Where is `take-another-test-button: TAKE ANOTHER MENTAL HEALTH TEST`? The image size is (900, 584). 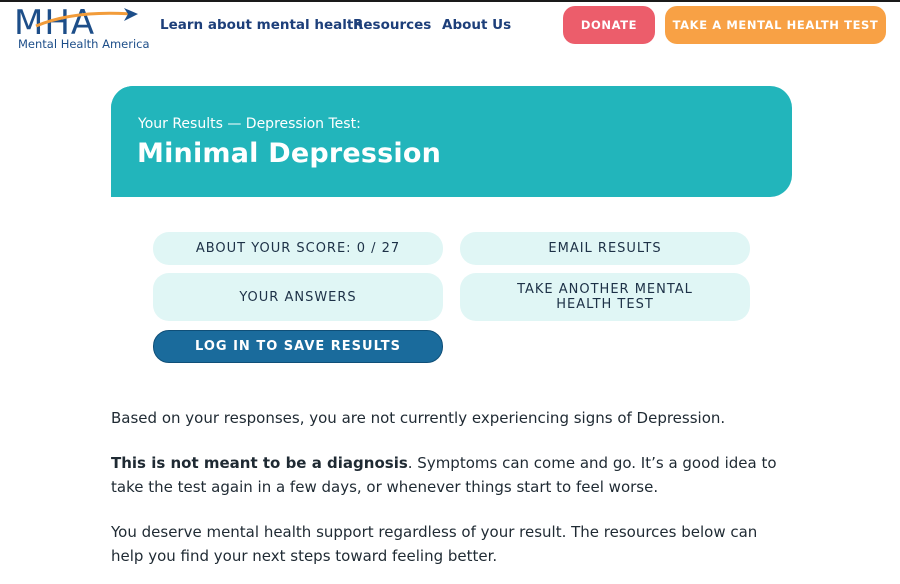
take-another-test-button: TAKE ANOTHER MENTAL HEALTH TEST is located at coordinates (605, 297).